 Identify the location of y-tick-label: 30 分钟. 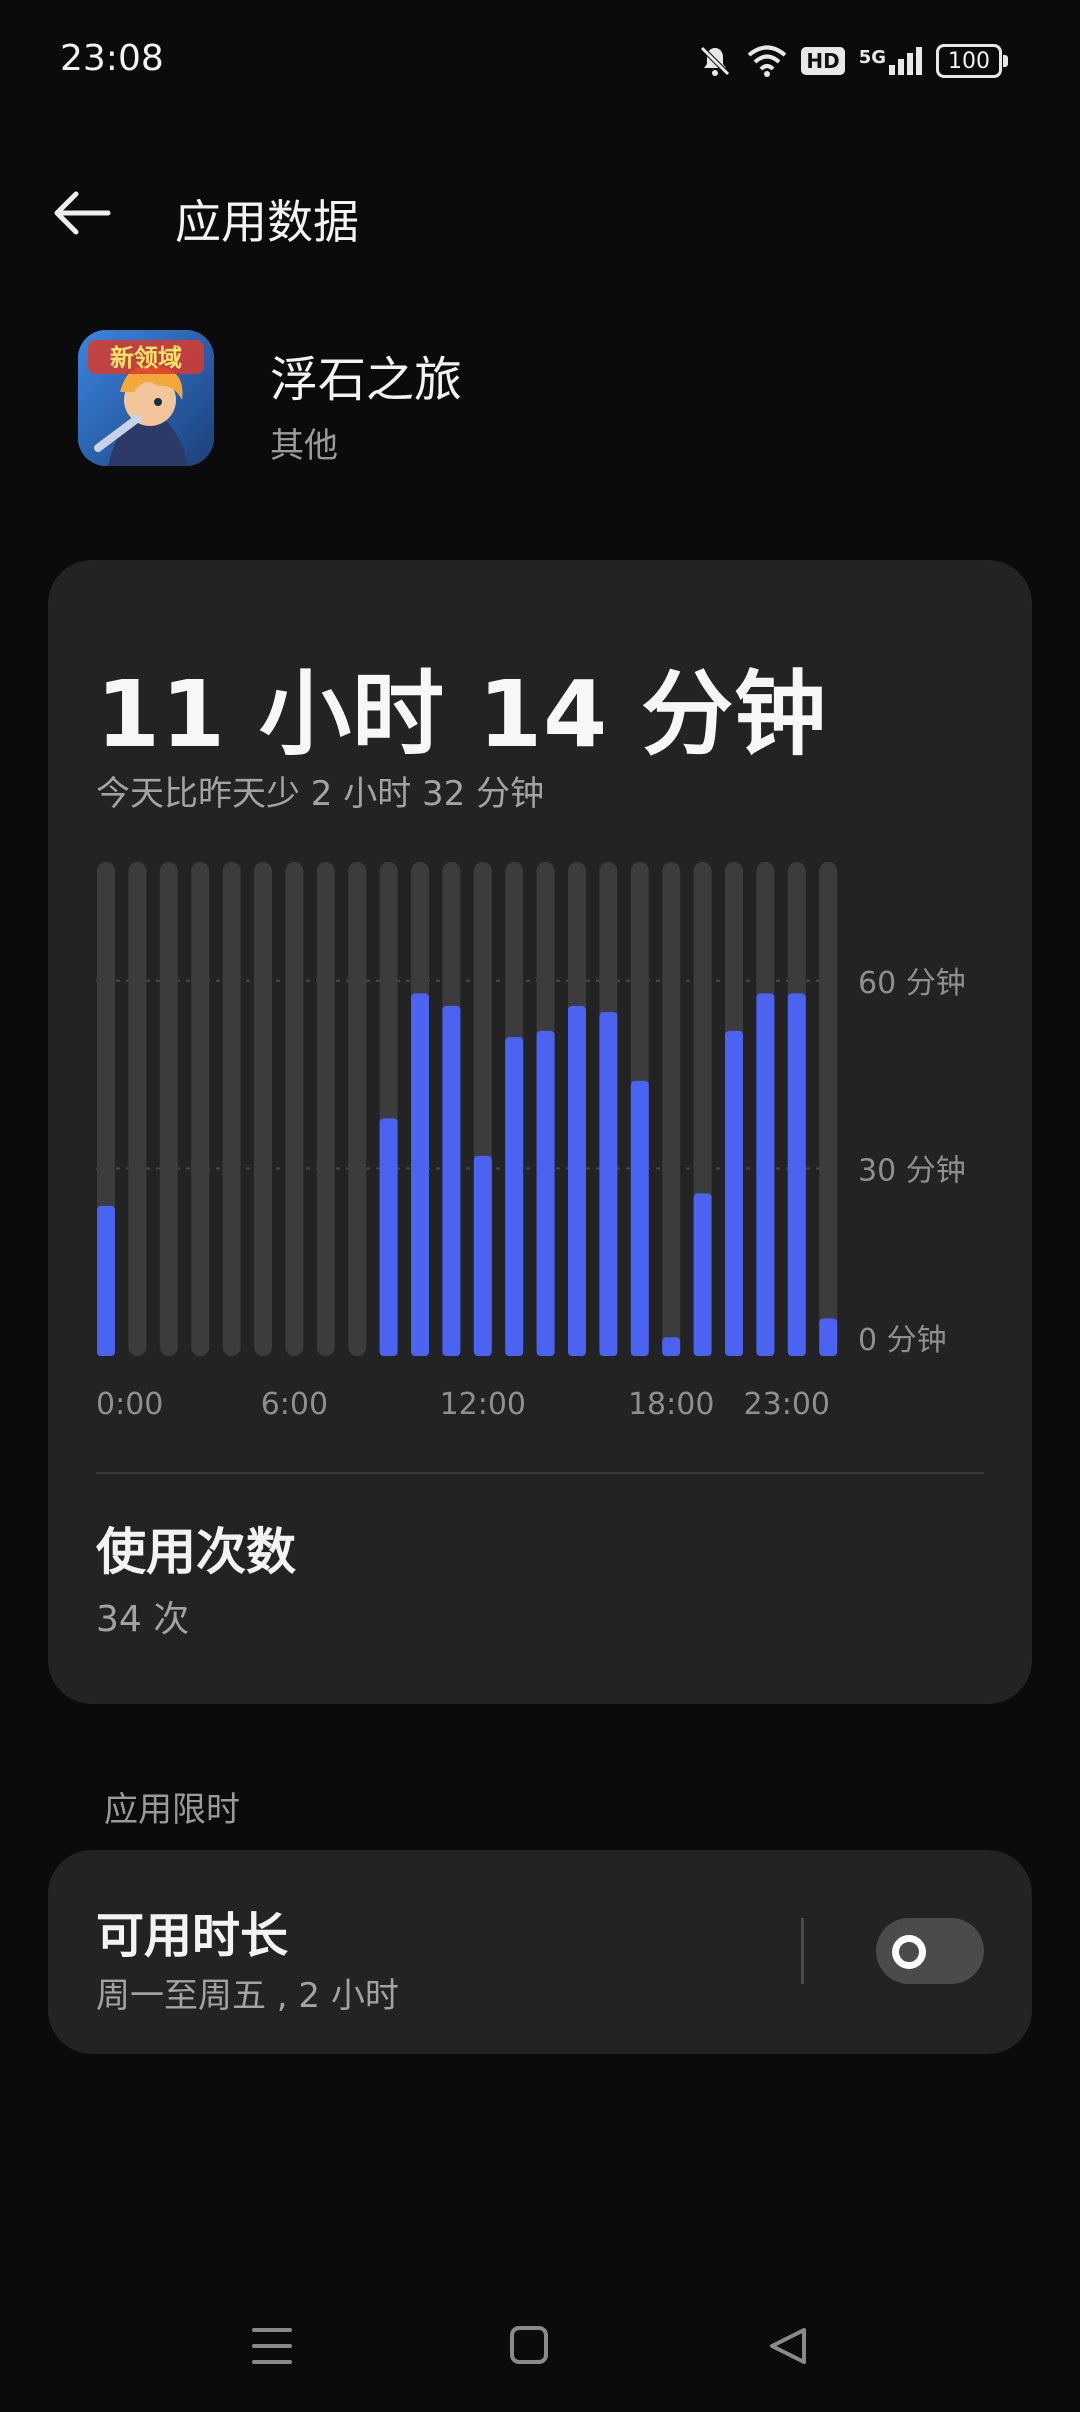
(912, 1170).